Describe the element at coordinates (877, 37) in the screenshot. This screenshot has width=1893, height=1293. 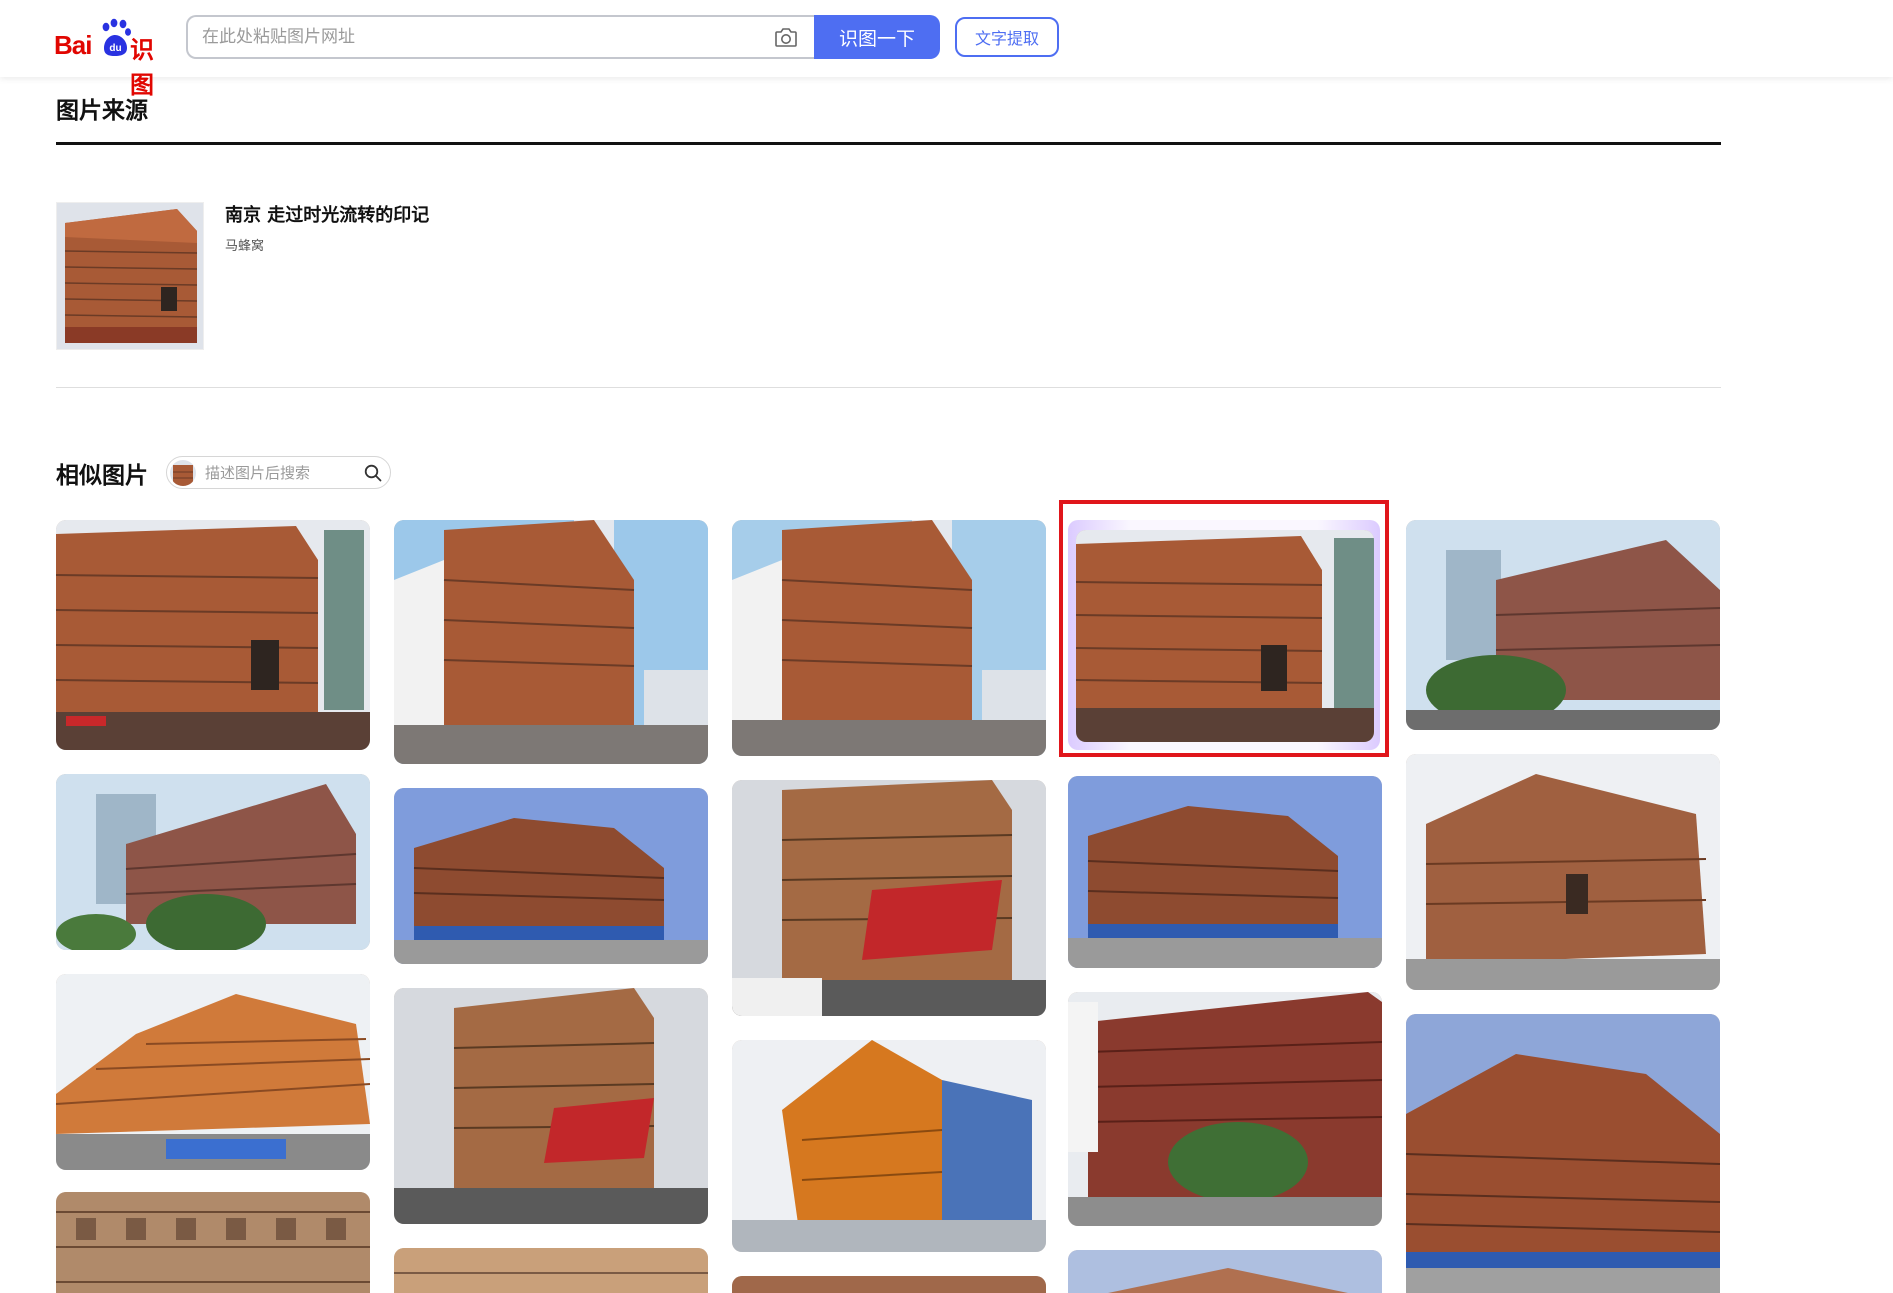
I see `search-image-button: 识图一下` at that location.